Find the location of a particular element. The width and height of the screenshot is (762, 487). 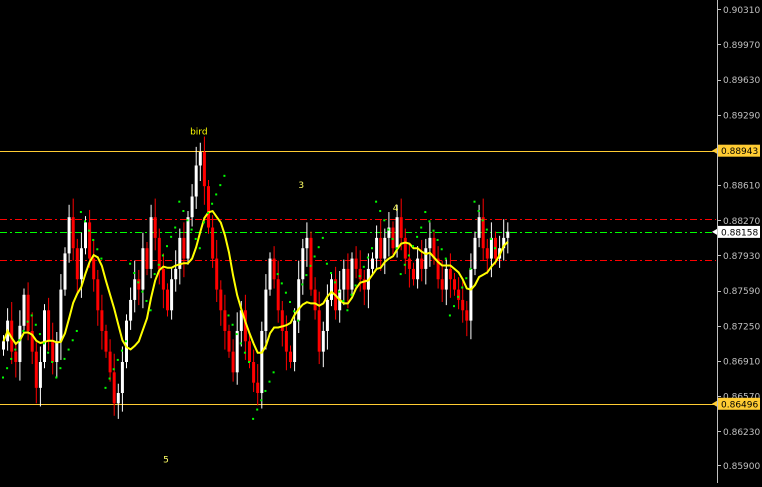

annotation-label: 4 is located at coordinates (396, 209).